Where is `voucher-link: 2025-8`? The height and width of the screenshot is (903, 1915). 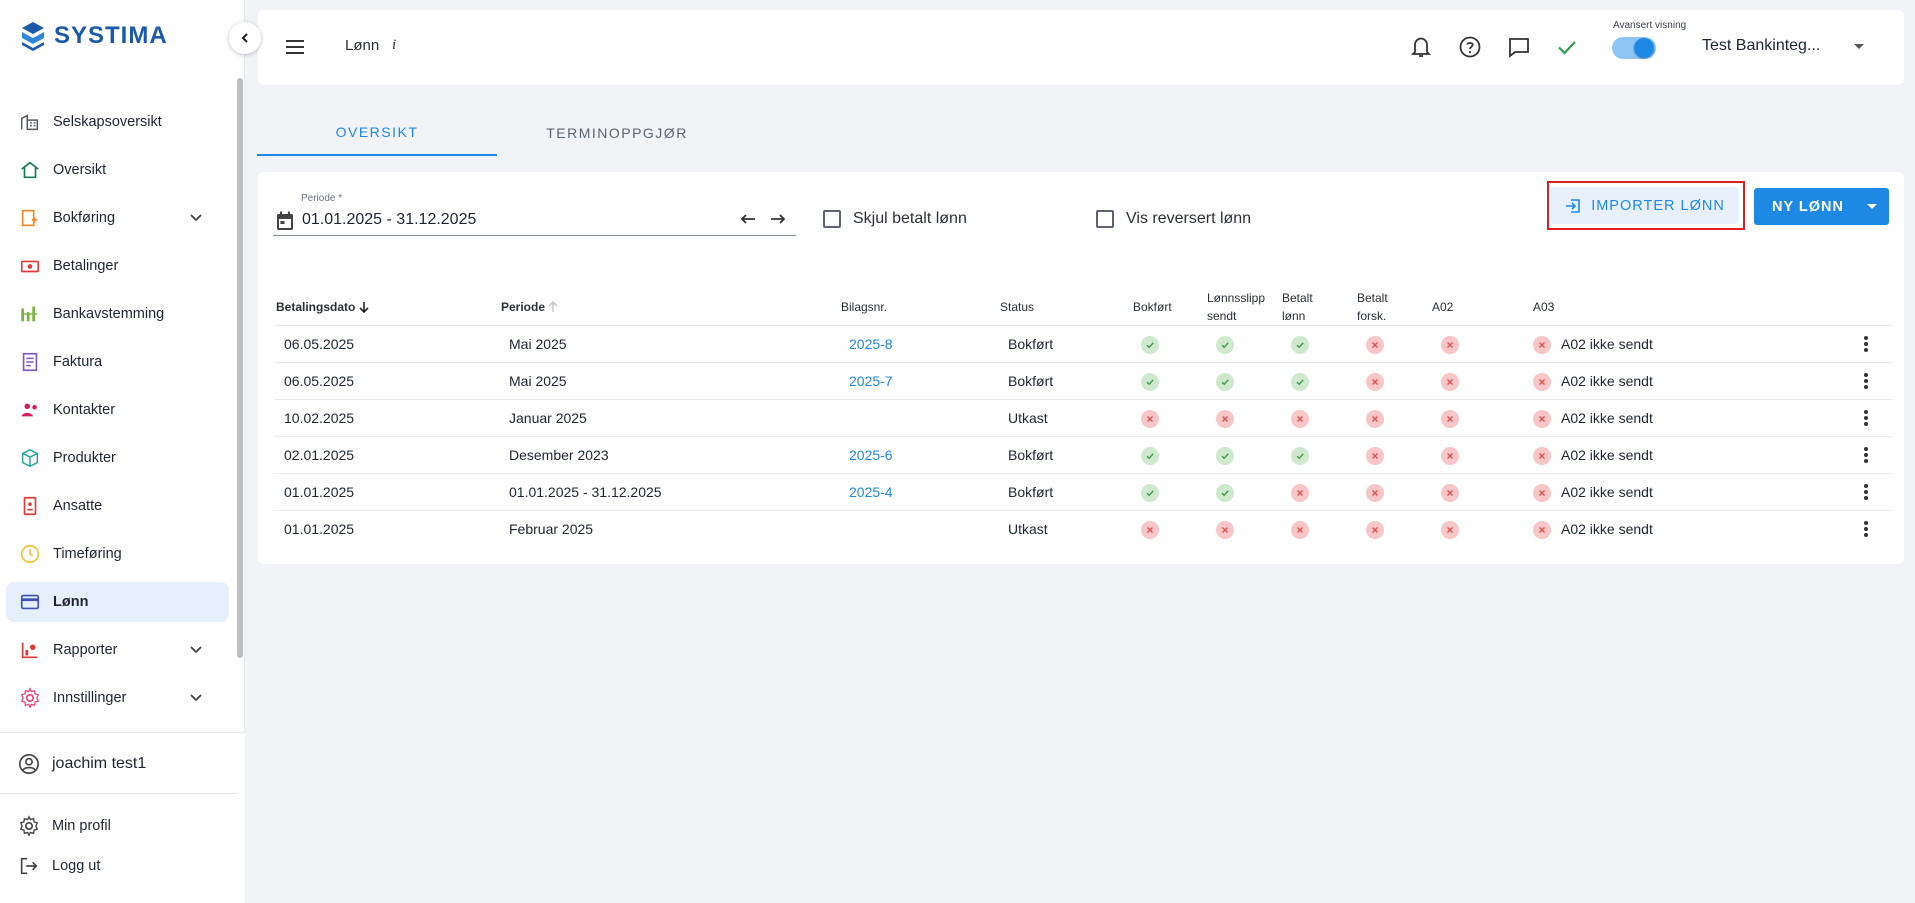 voucher-link: 2025-8 is located at coordinates (871, 344).